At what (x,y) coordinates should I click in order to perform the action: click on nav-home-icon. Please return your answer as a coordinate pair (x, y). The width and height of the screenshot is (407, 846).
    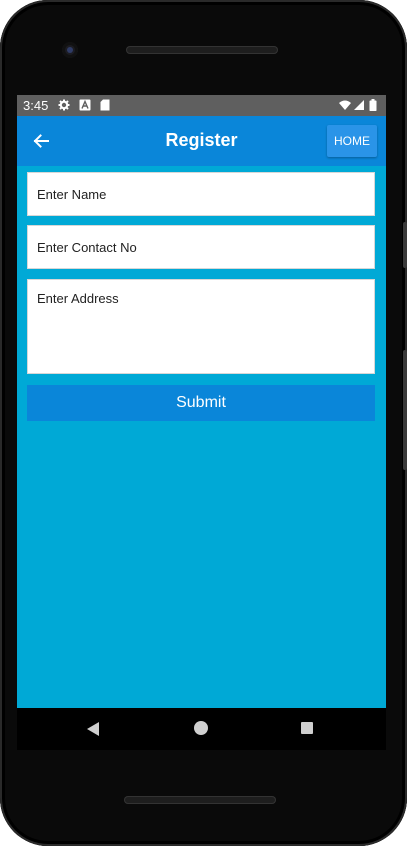
    Looking at the image, I should click on (201, 728).